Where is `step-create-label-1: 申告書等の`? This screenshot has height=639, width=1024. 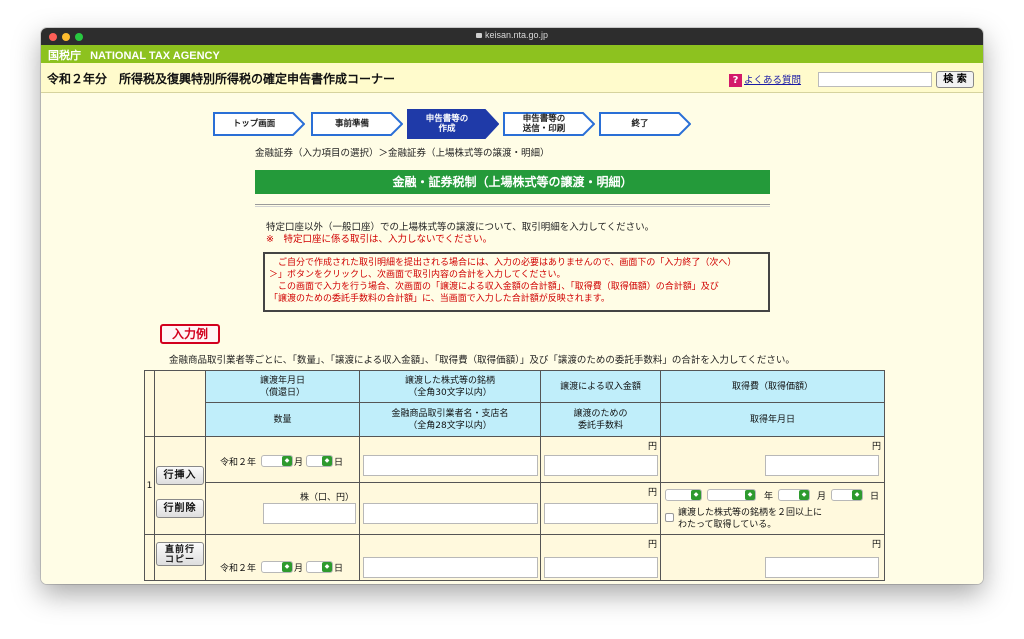
step-create-label-1: 申告書等の is located at coordinates (447, 119).